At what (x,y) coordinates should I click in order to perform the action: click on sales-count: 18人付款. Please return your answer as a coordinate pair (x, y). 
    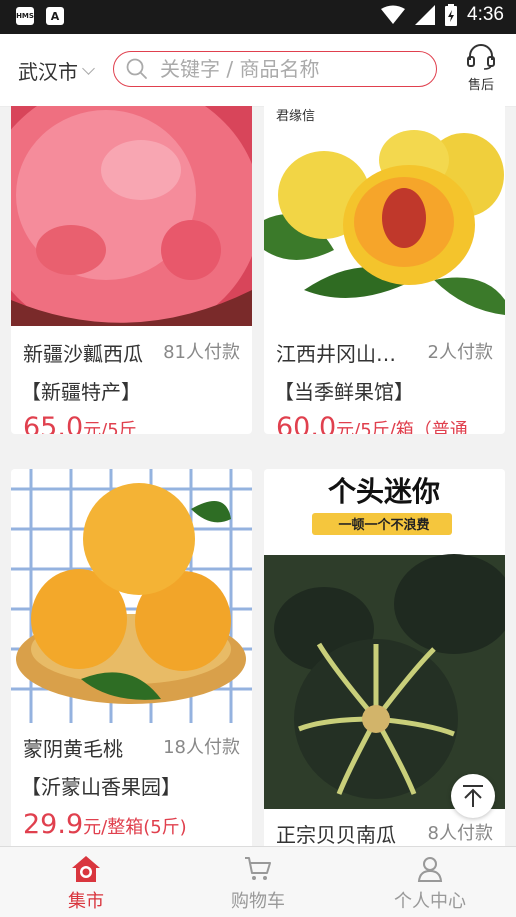
    Looking at the image, I should click on (201, 747).